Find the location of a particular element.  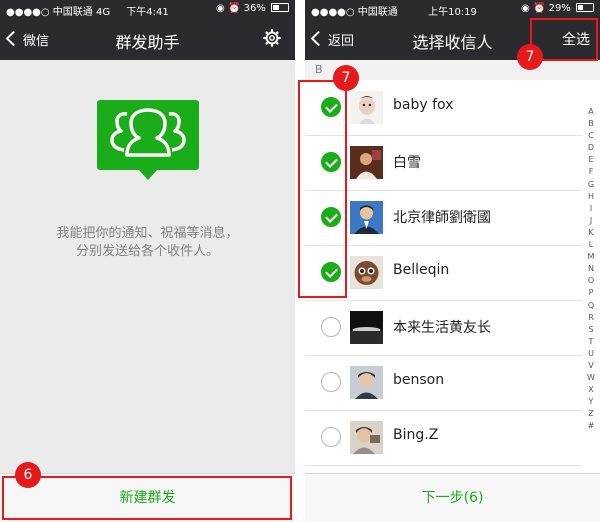

index-letter: G is located at coordinates (591, 185).